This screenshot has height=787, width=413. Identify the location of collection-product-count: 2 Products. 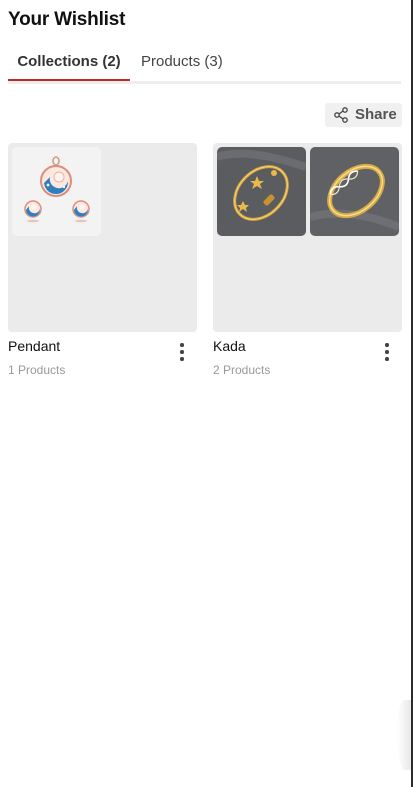
(242, 370).